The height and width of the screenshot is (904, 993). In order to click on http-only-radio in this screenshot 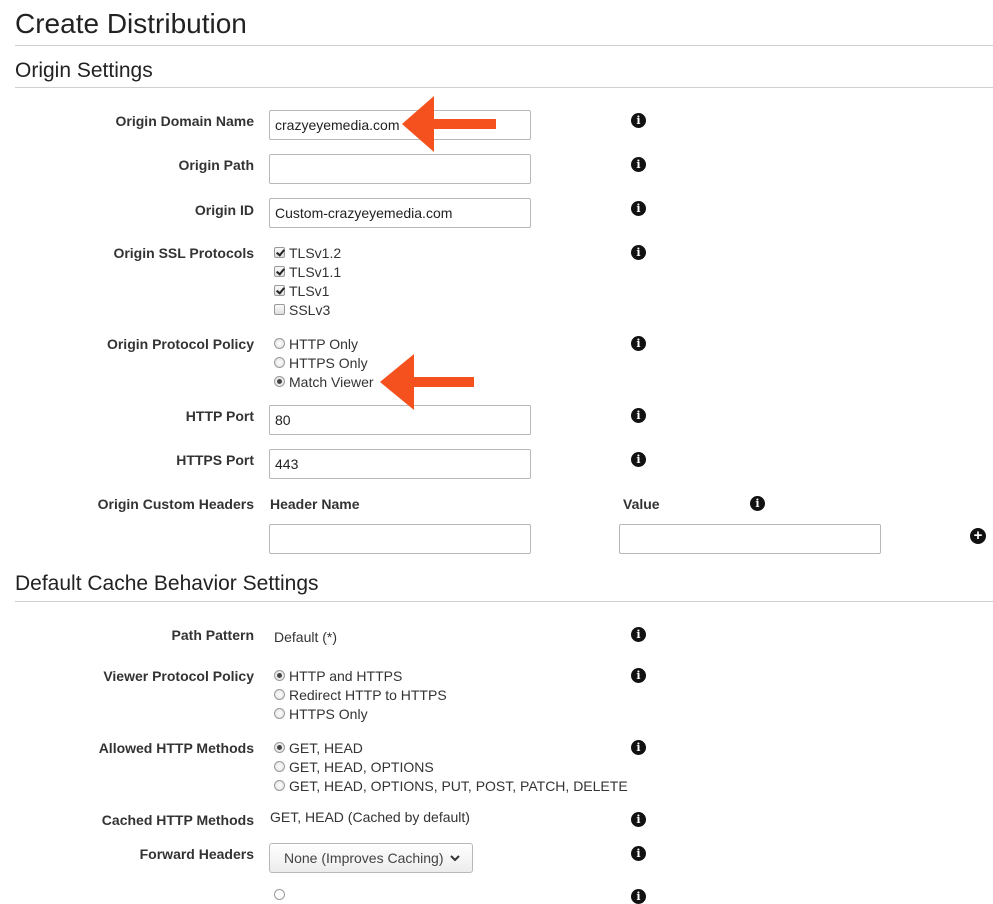, I will do `click(279, 343)`.